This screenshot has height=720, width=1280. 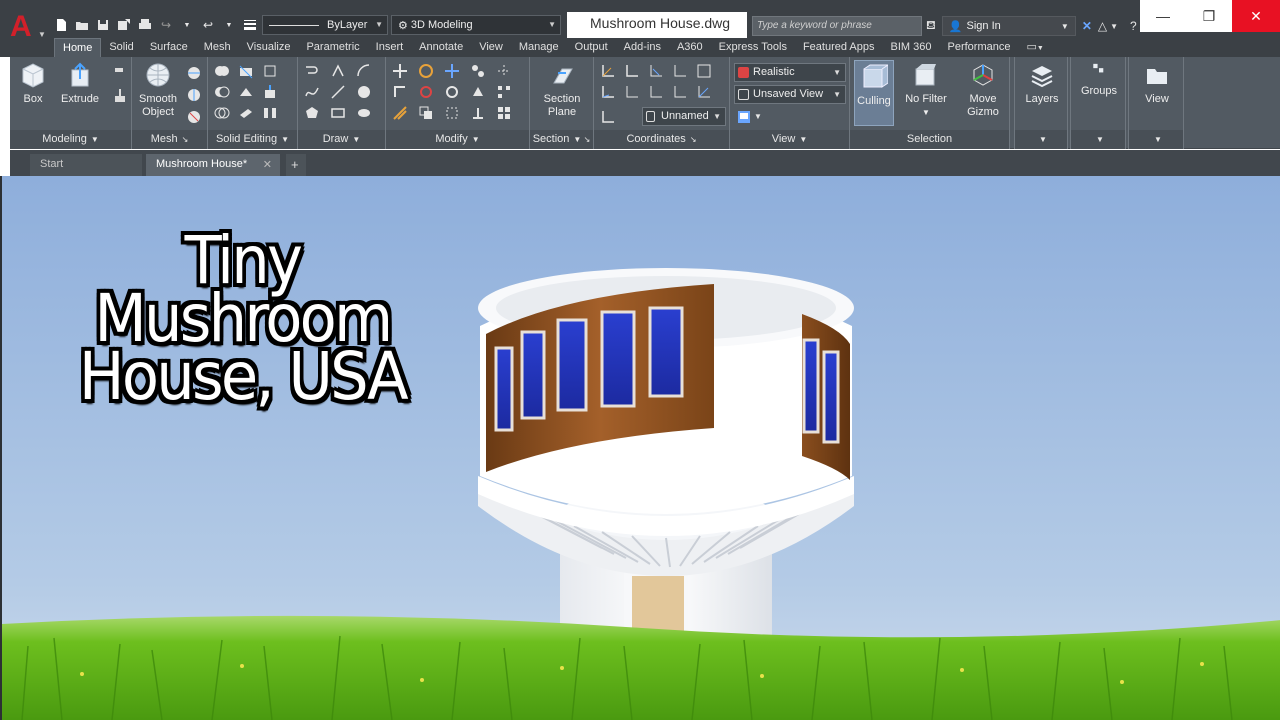 I want to click on visual-style-combo: Realistic ▼, so click(x=790, y=72).